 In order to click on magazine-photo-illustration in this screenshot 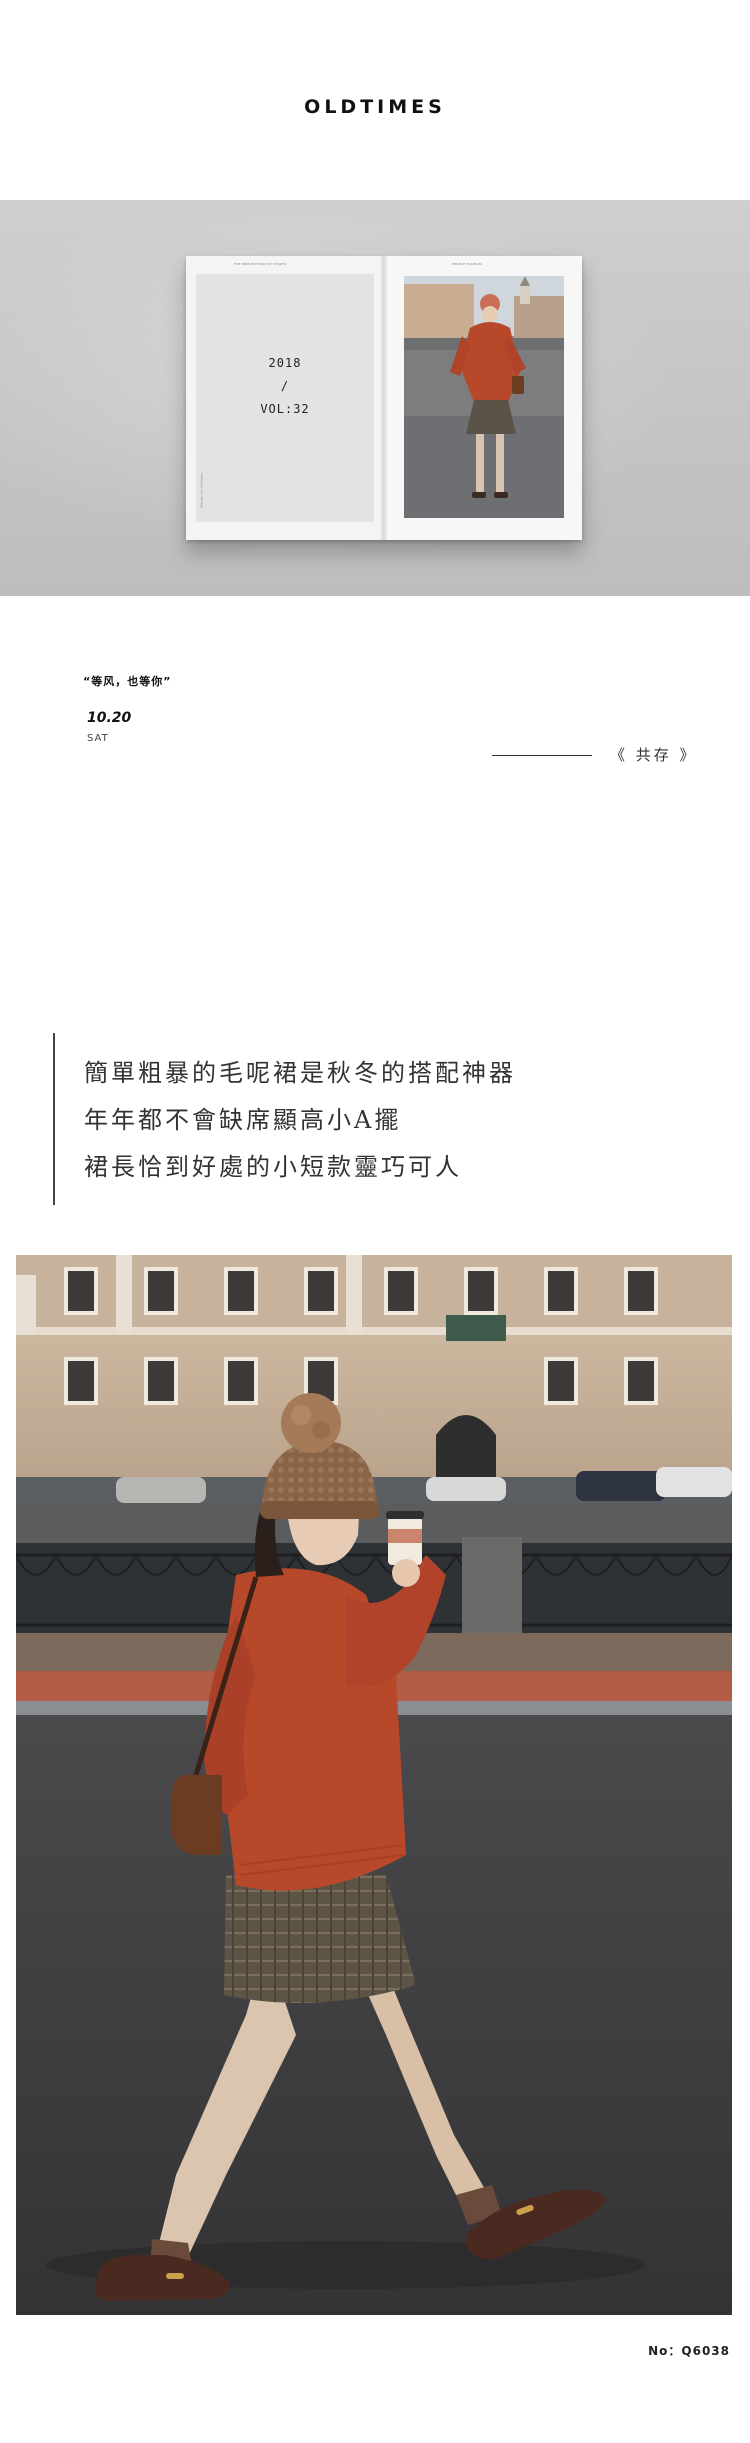, I will do `click(484, 397)`.